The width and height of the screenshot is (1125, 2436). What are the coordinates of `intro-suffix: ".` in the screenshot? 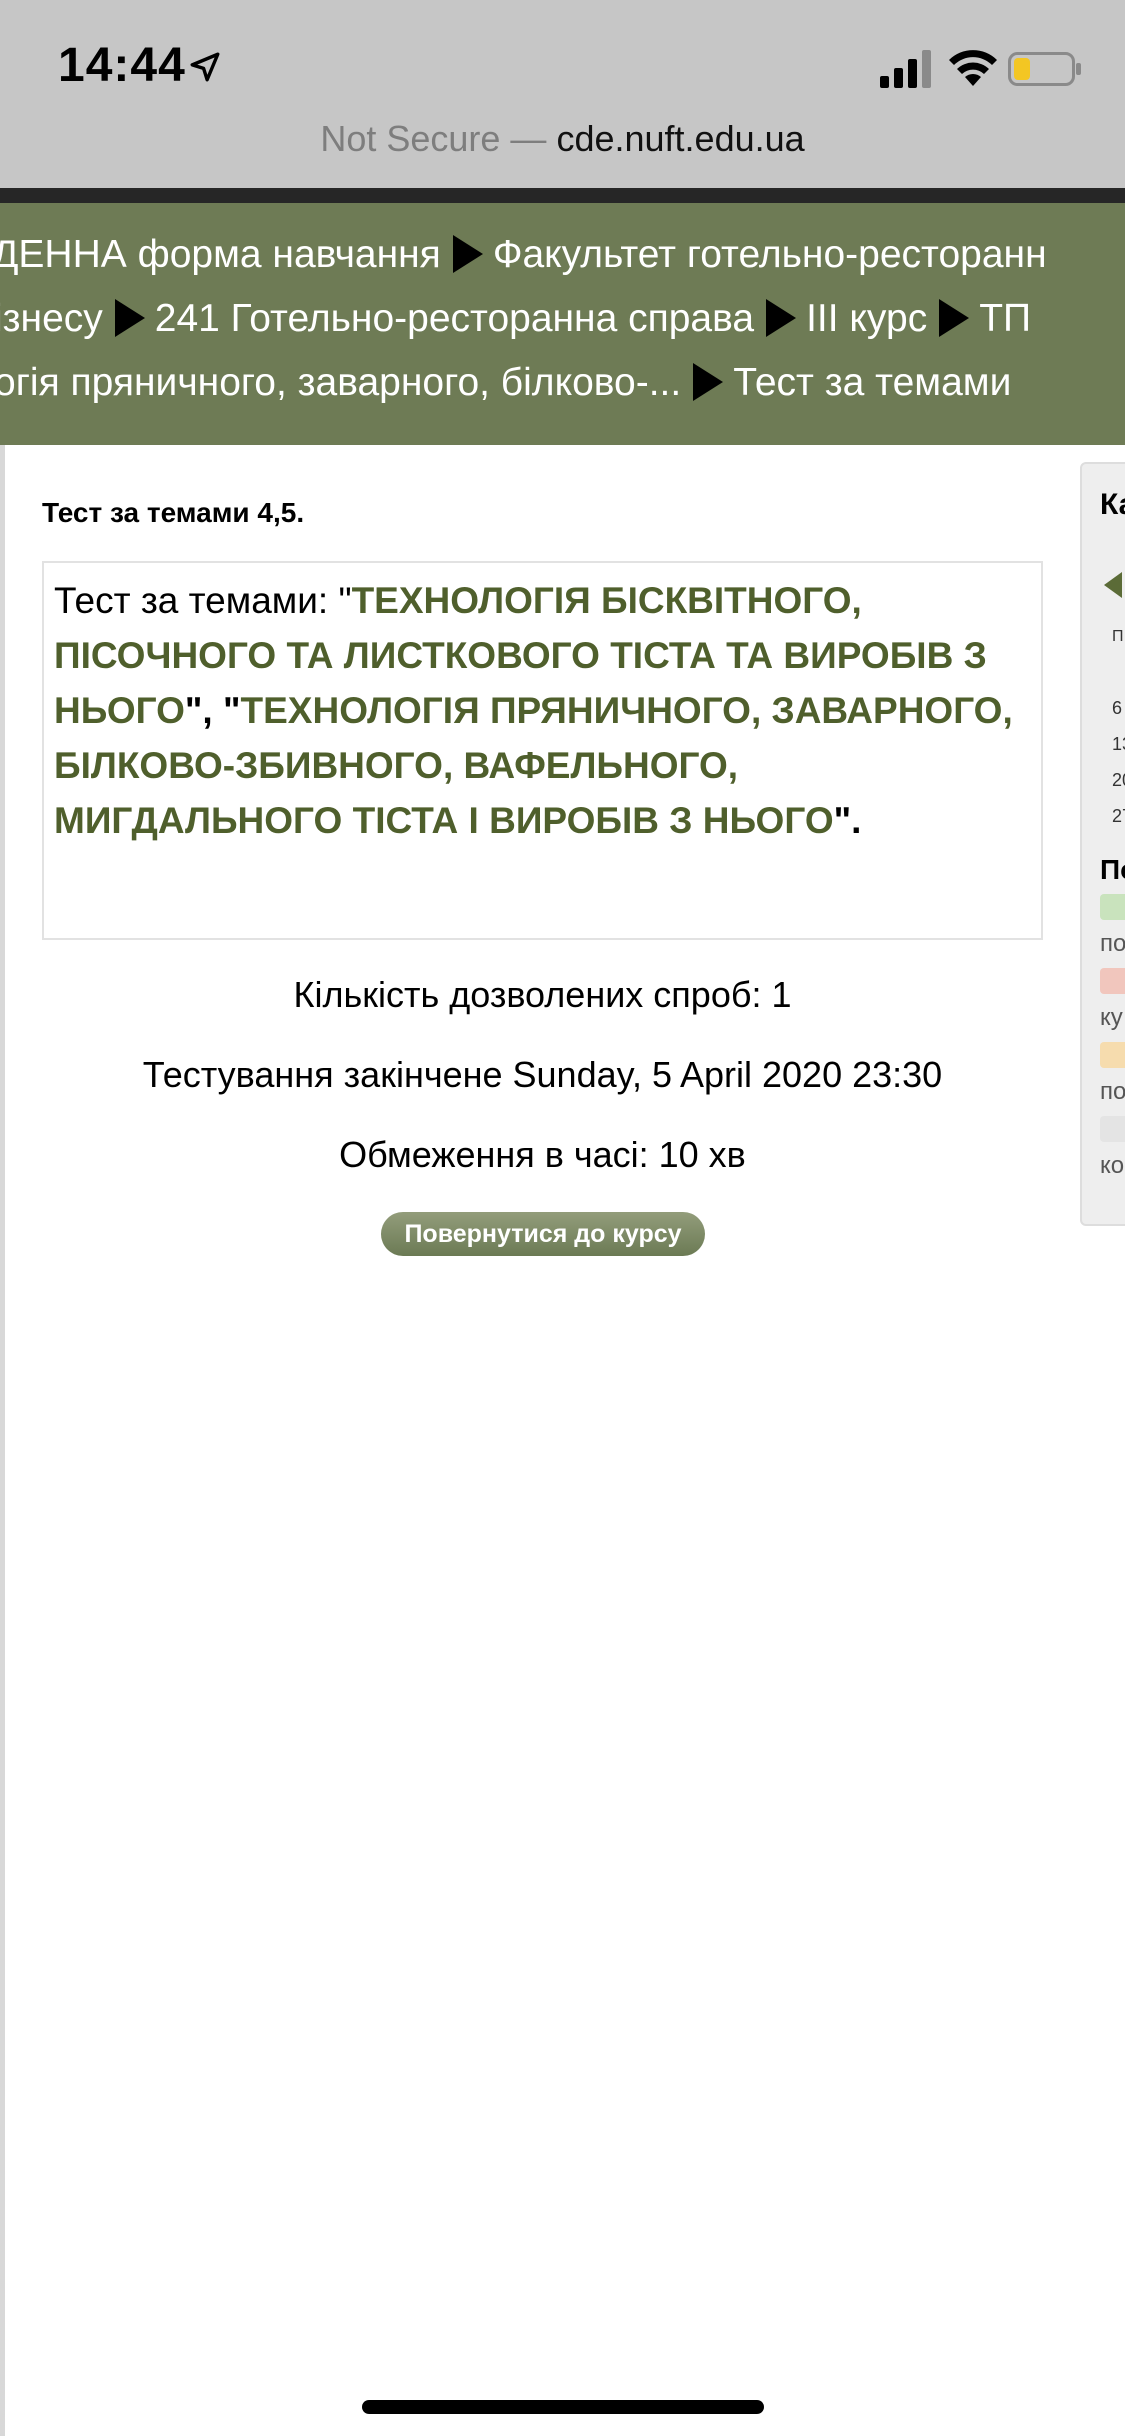 It's located at (847, 820).